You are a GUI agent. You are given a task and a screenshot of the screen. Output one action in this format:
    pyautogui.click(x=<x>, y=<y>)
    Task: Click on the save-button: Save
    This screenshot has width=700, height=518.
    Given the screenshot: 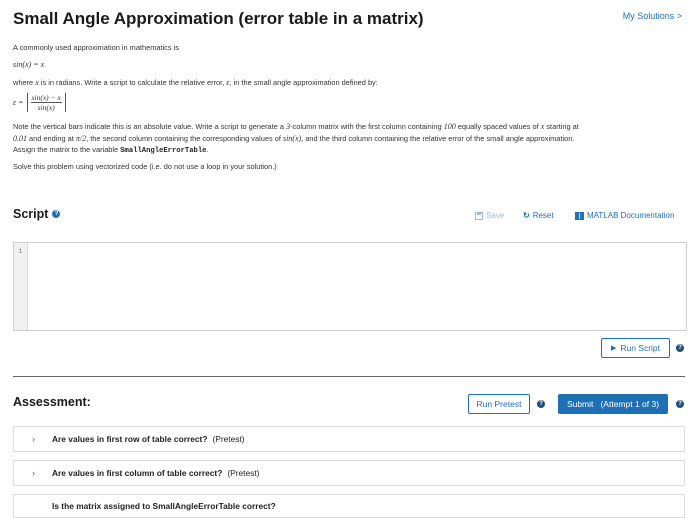 What is the action you would take?
    pyautogui.click(x=489, y=215)
    